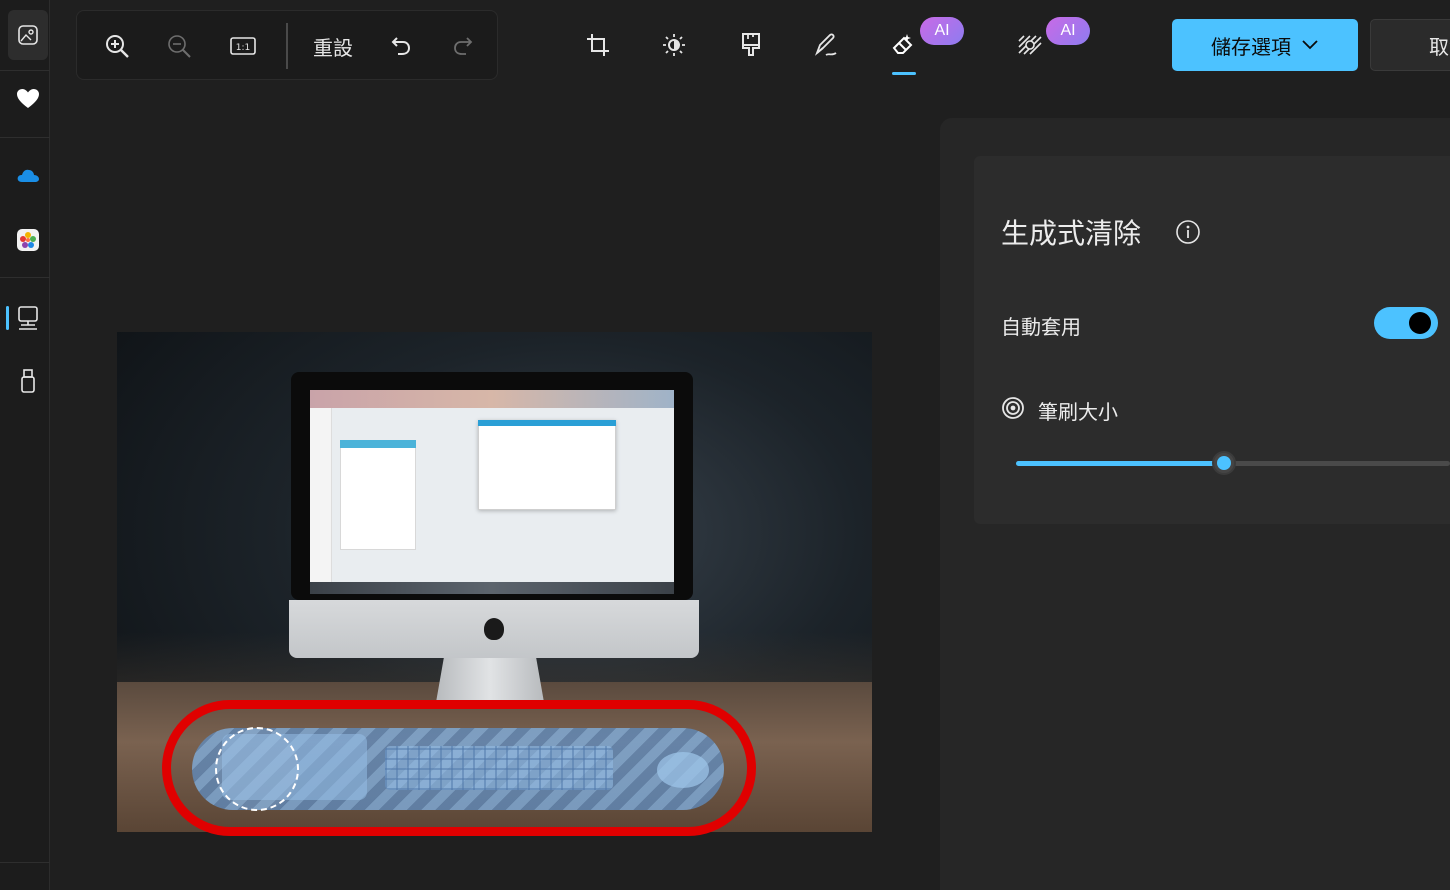 The height and width of the screenshot is (890, 1450). I want to click on zoom-in-icon, so click(117, 46).